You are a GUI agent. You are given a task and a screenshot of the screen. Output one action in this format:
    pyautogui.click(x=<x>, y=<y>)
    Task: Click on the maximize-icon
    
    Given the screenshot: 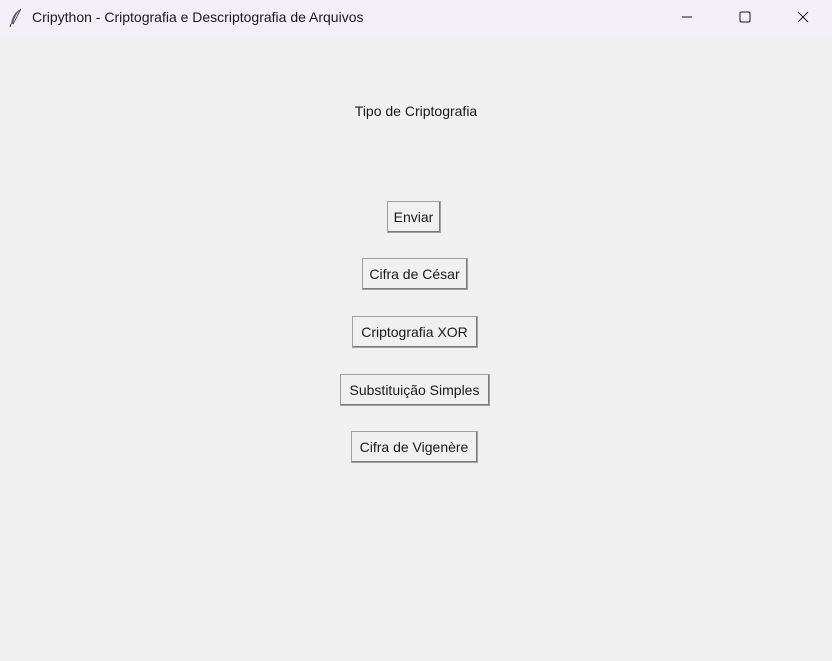 What is the action you would take?
    pyautogui.click(x=745, y=19)
    